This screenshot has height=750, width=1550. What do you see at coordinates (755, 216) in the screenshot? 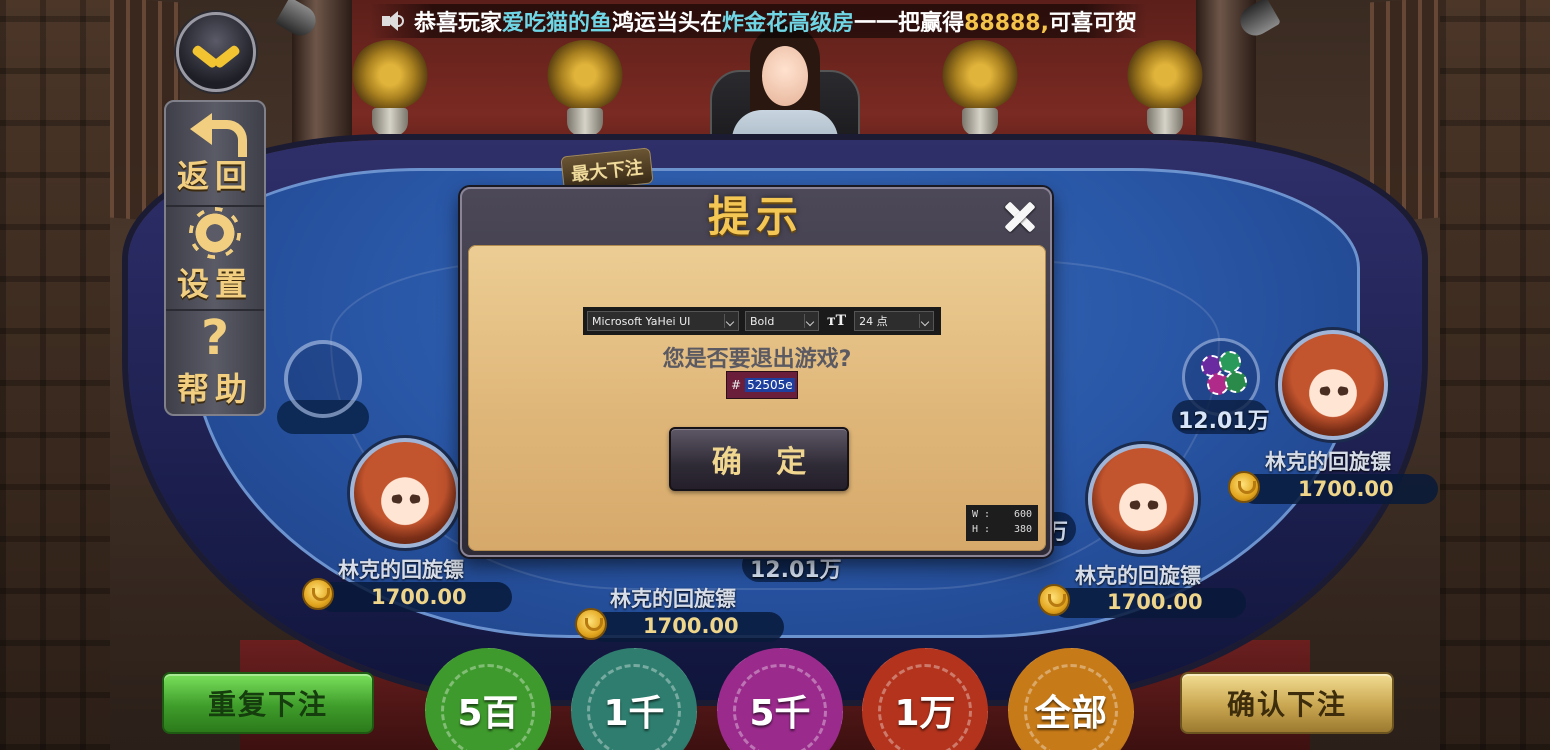
I see `dialog-title: 提示` at bounding box center [755, 216].